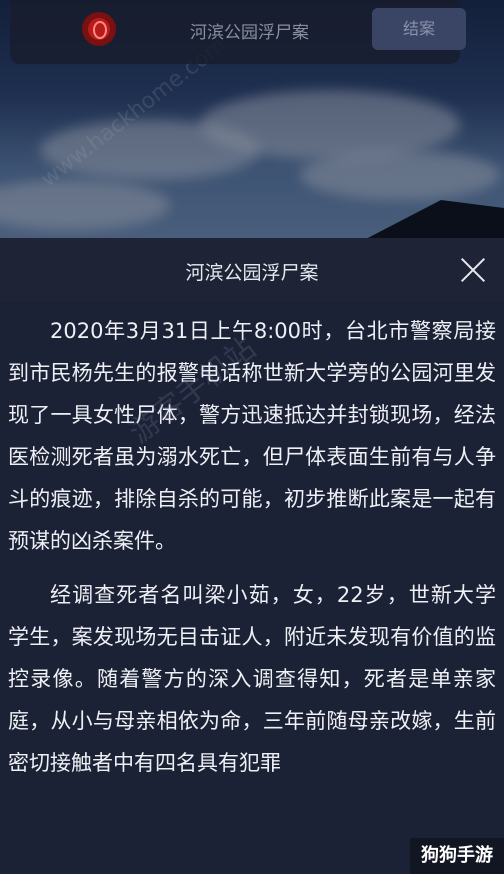  What do you see at coordinates (473, 271) in the screenshot?
I see `close-icon` at bounding box center [473, 271].